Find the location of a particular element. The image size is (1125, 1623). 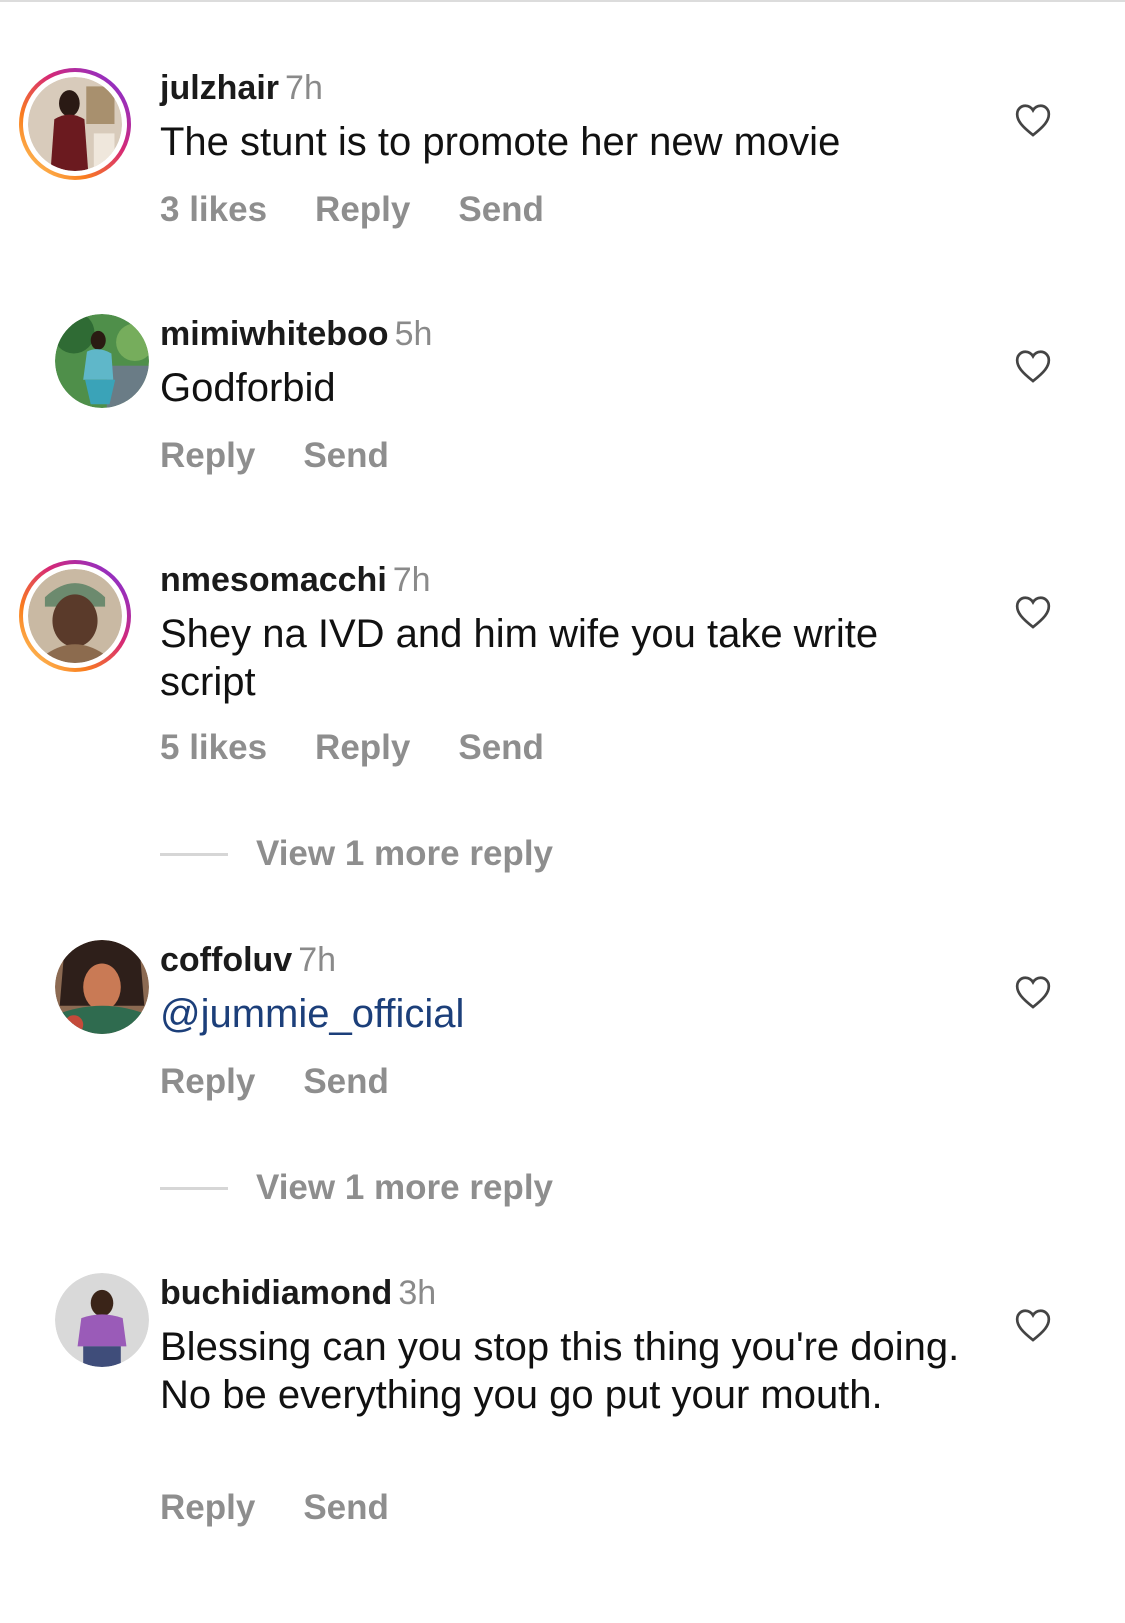

likes-count: 3 likes is located at coordinates (213, 209).